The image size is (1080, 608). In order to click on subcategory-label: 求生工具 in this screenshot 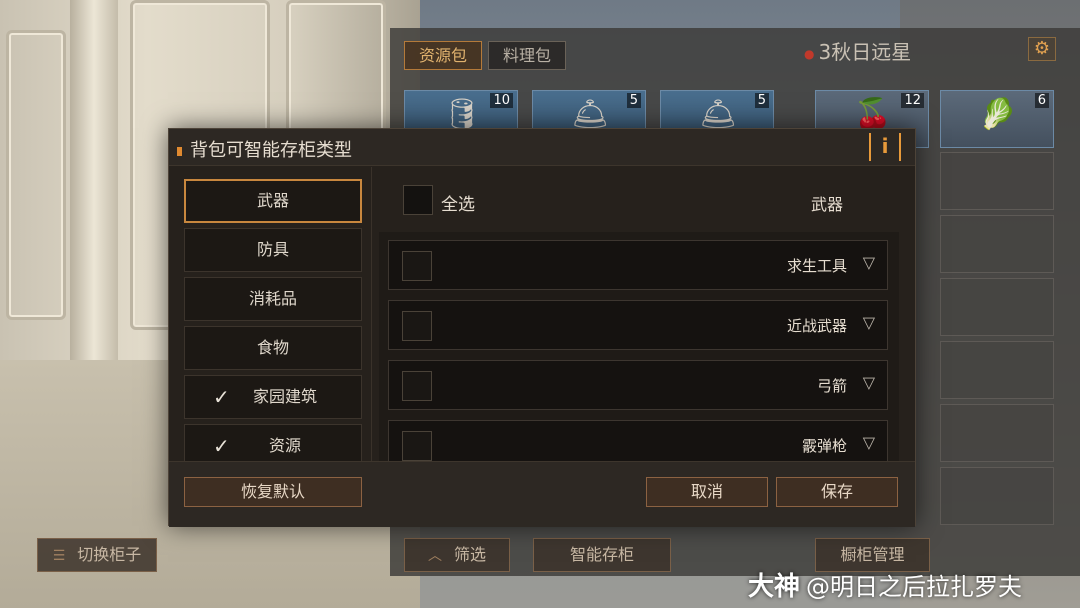, I will do `click(816, 266)`.